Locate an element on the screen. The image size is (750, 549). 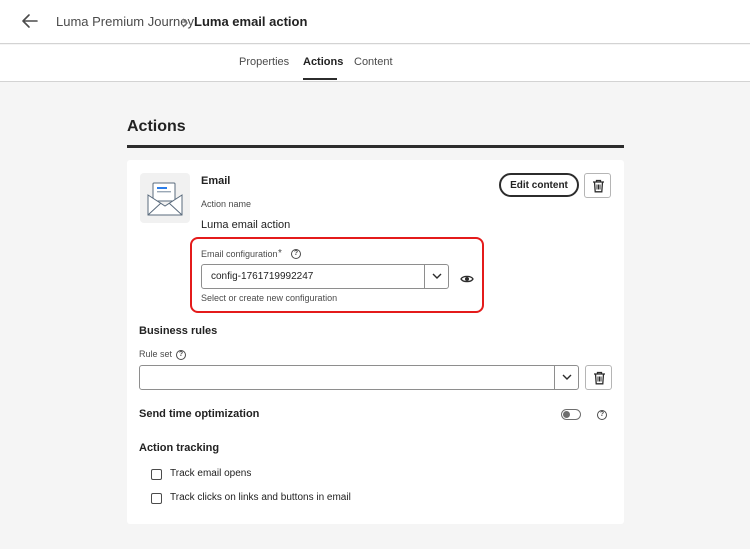
delete-action-button is located at coordinates (597, 185).